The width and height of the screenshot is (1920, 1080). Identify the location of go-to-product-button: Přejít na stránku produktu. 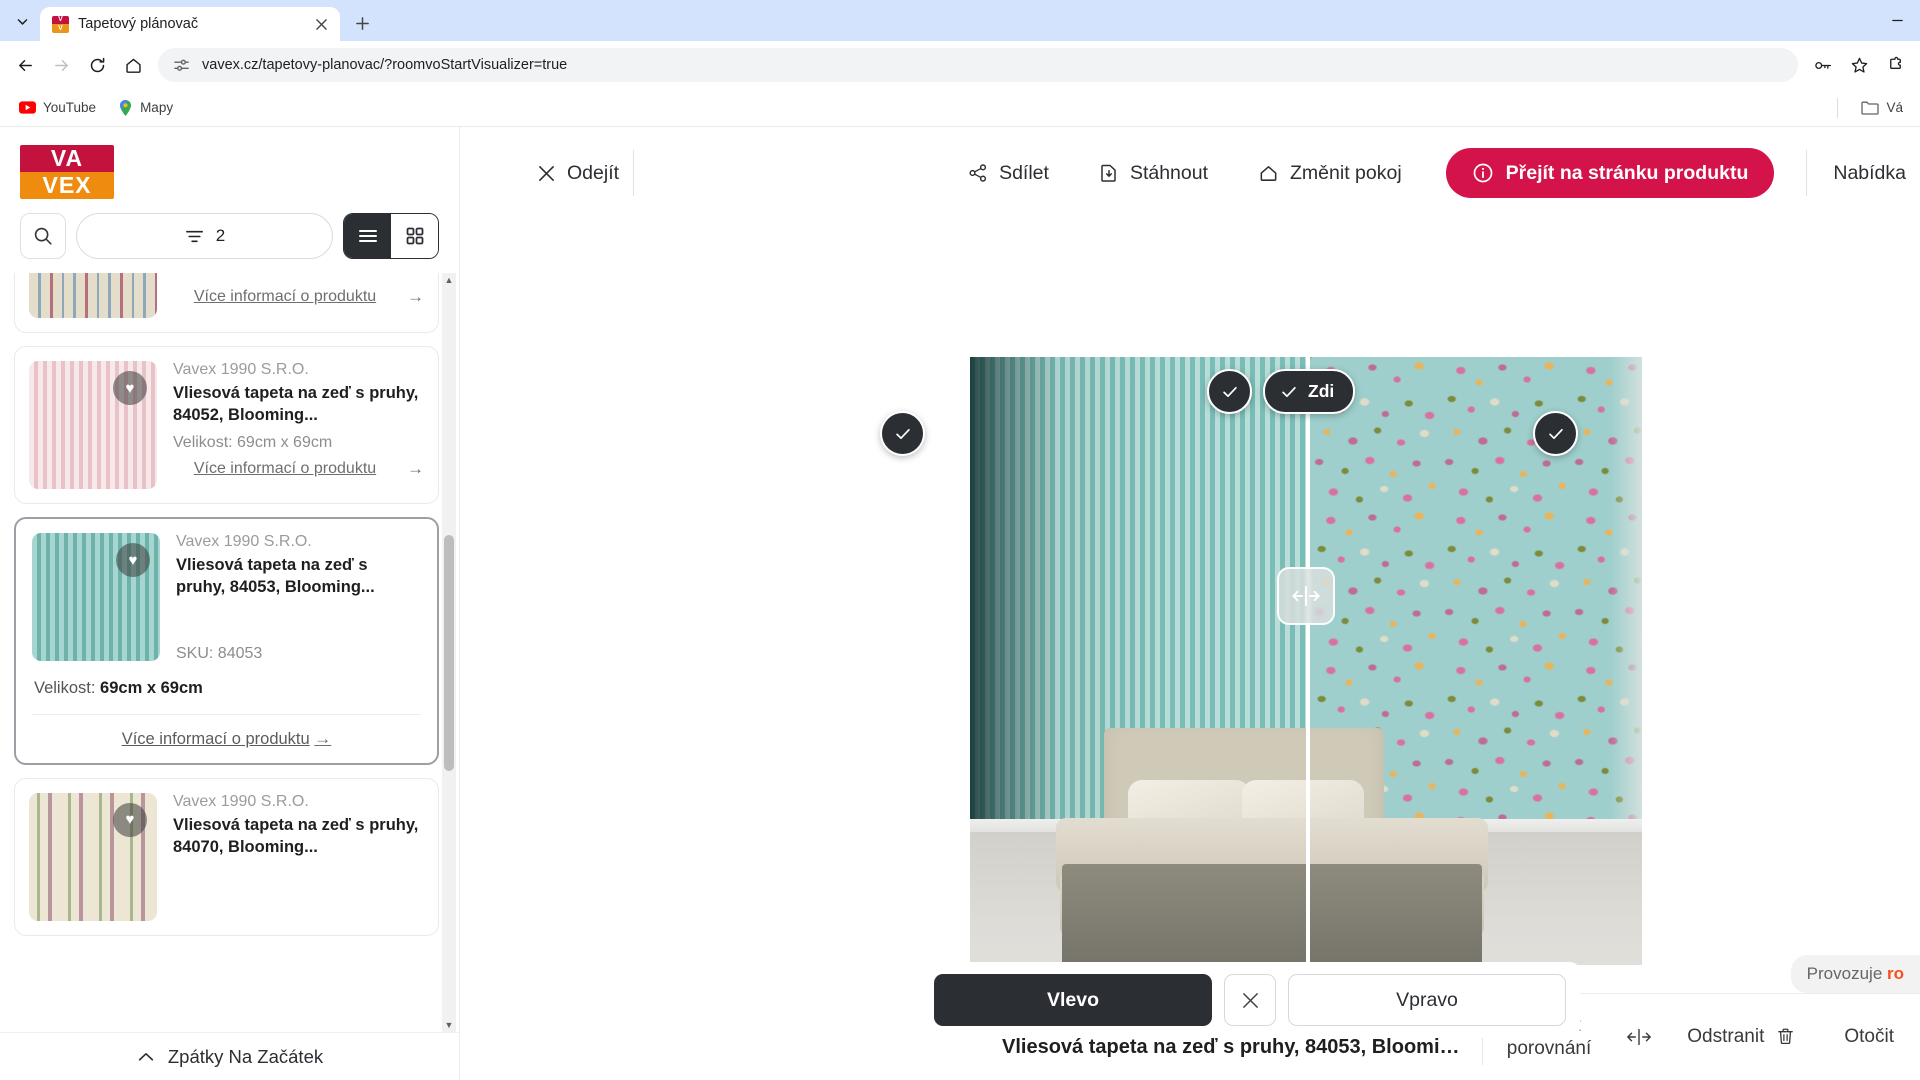
(1610, 173).